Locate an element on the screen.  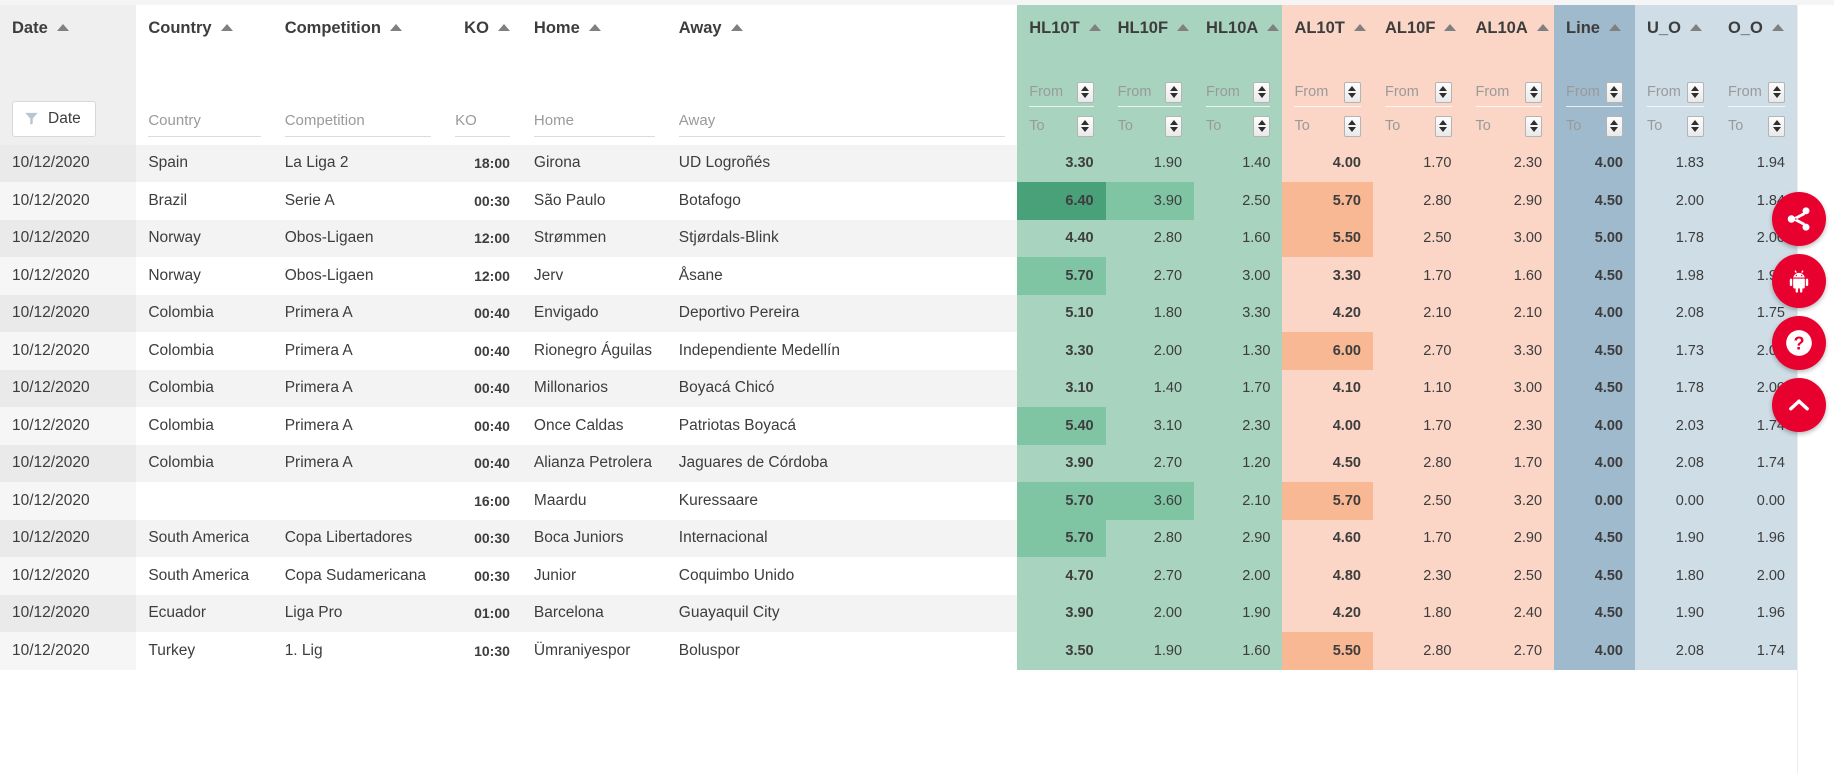
col-header-country: Country is located at coordinates (204, 28).